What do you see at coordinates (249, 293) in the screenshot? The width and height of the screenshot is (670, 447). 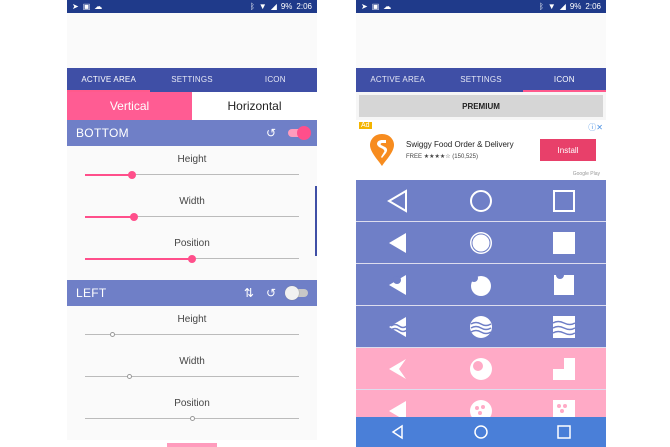 I see `swap-icon: ⇅` at bounding box center [249, 293].